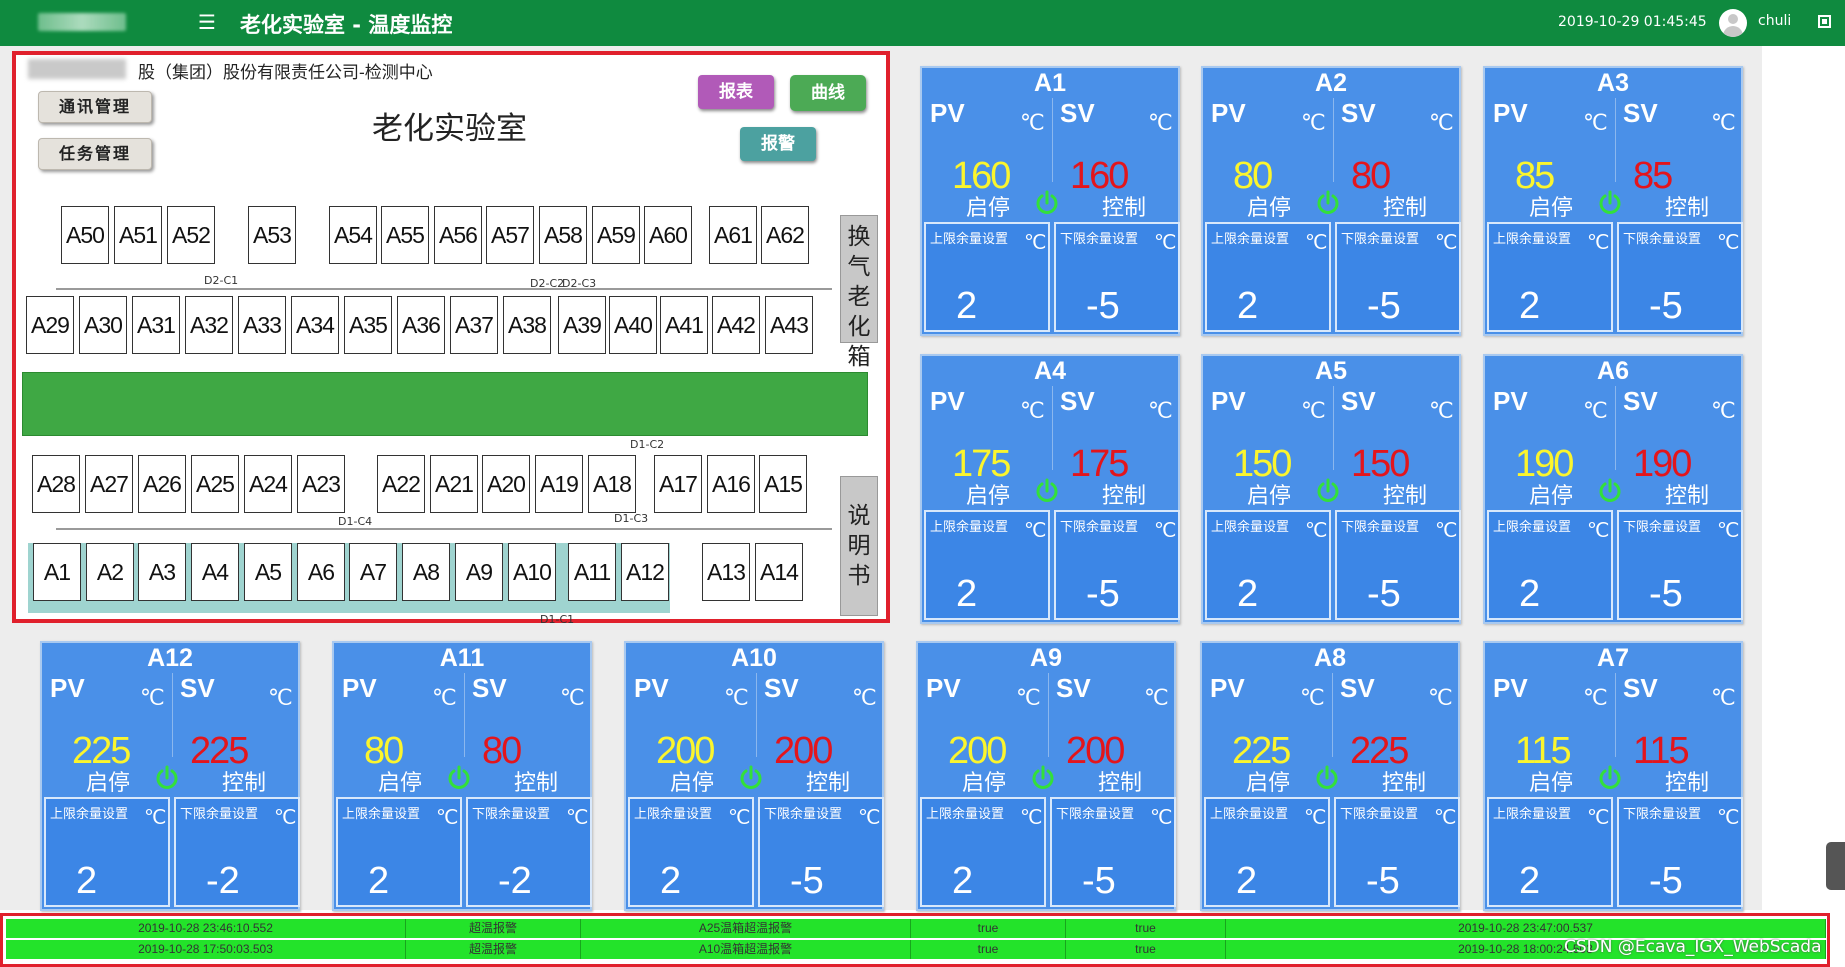  Describe the element at coordinates (262, 325) in the screenshot. I see `slot-a33: A33` at that location.